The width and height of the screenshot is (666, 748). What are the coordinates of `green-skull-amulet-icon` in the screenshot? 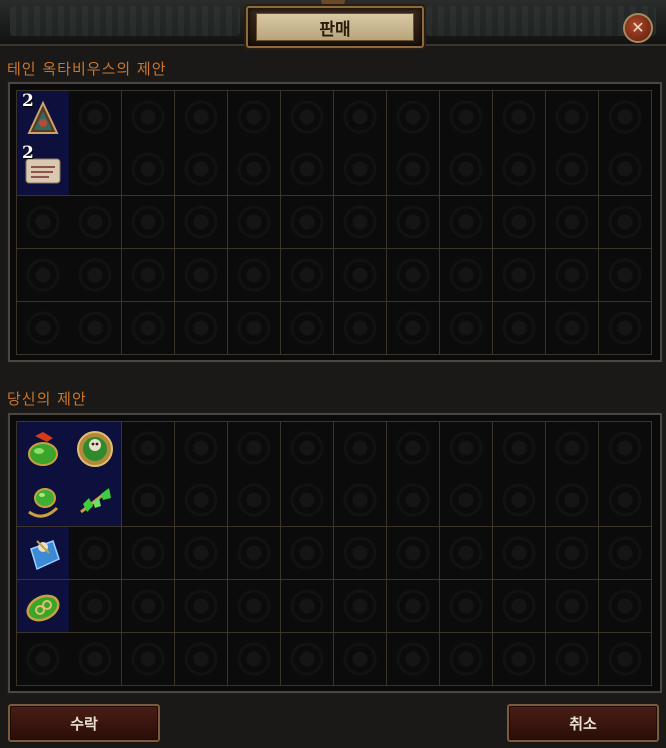 It's located at (95, 449).